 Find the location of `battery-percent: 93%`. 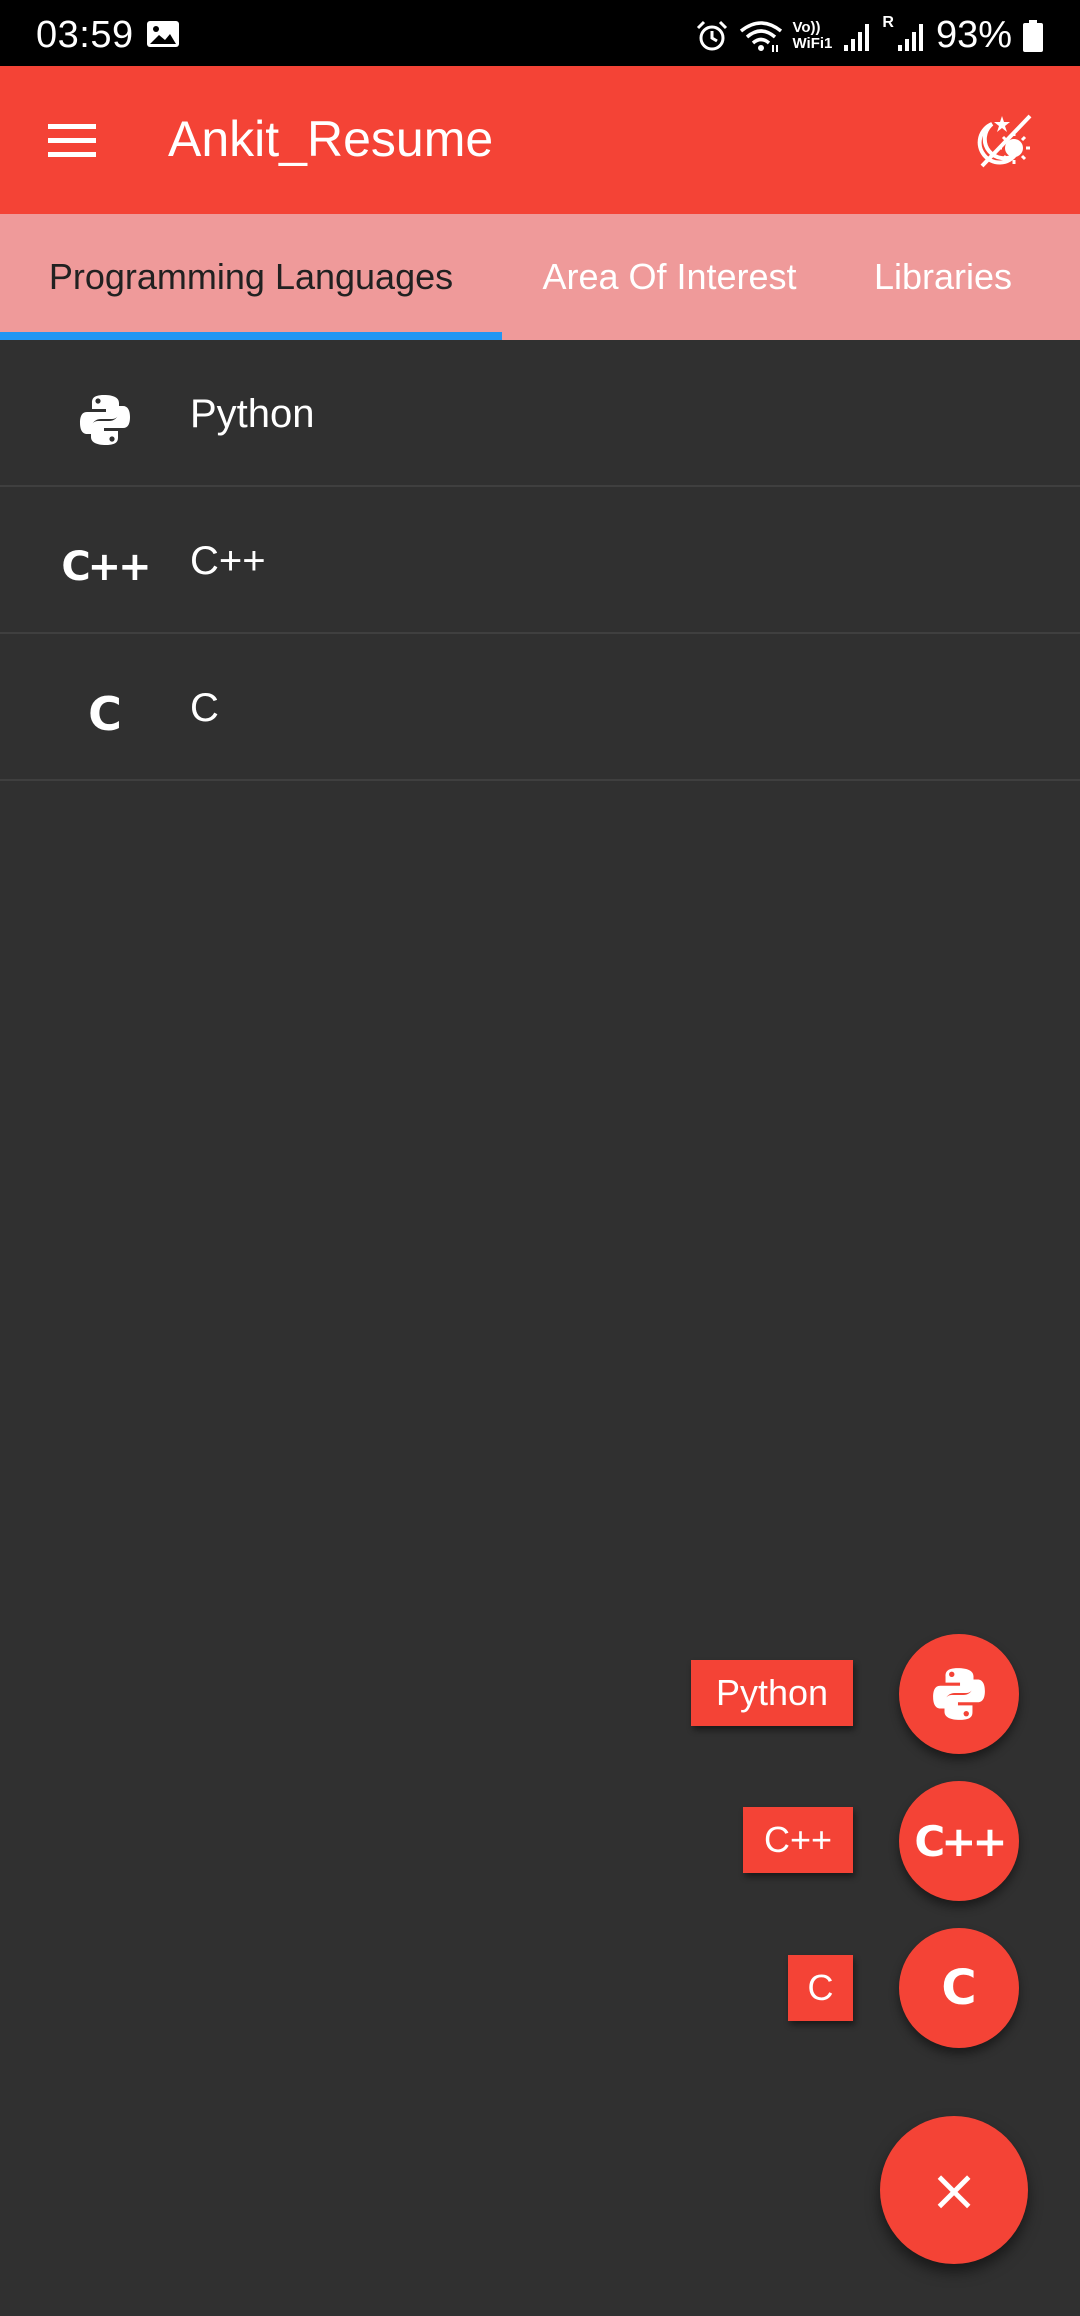

battery-percent: 93% is located at coordinates (973, 35).